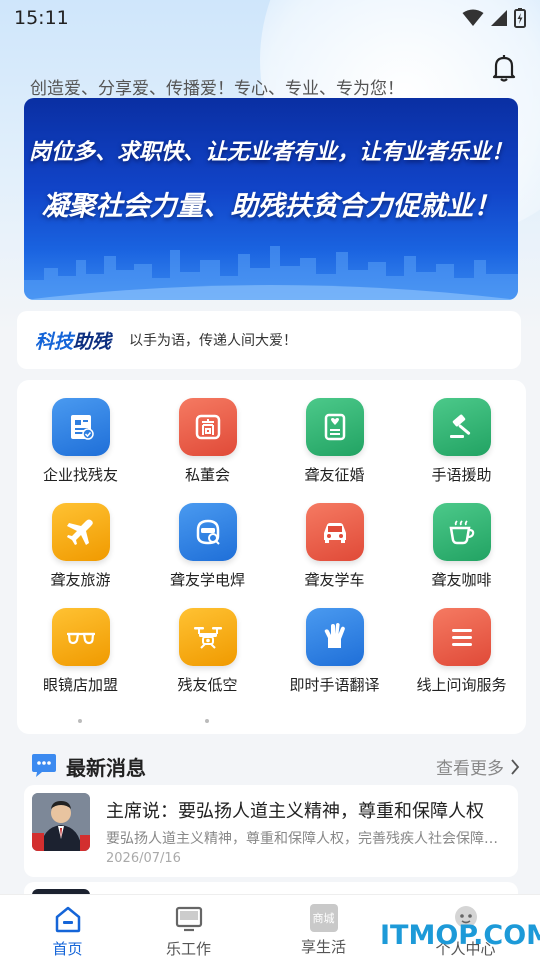  I want to click on service-item-sign-translation: 即时手语翻译, so click(334, 651).